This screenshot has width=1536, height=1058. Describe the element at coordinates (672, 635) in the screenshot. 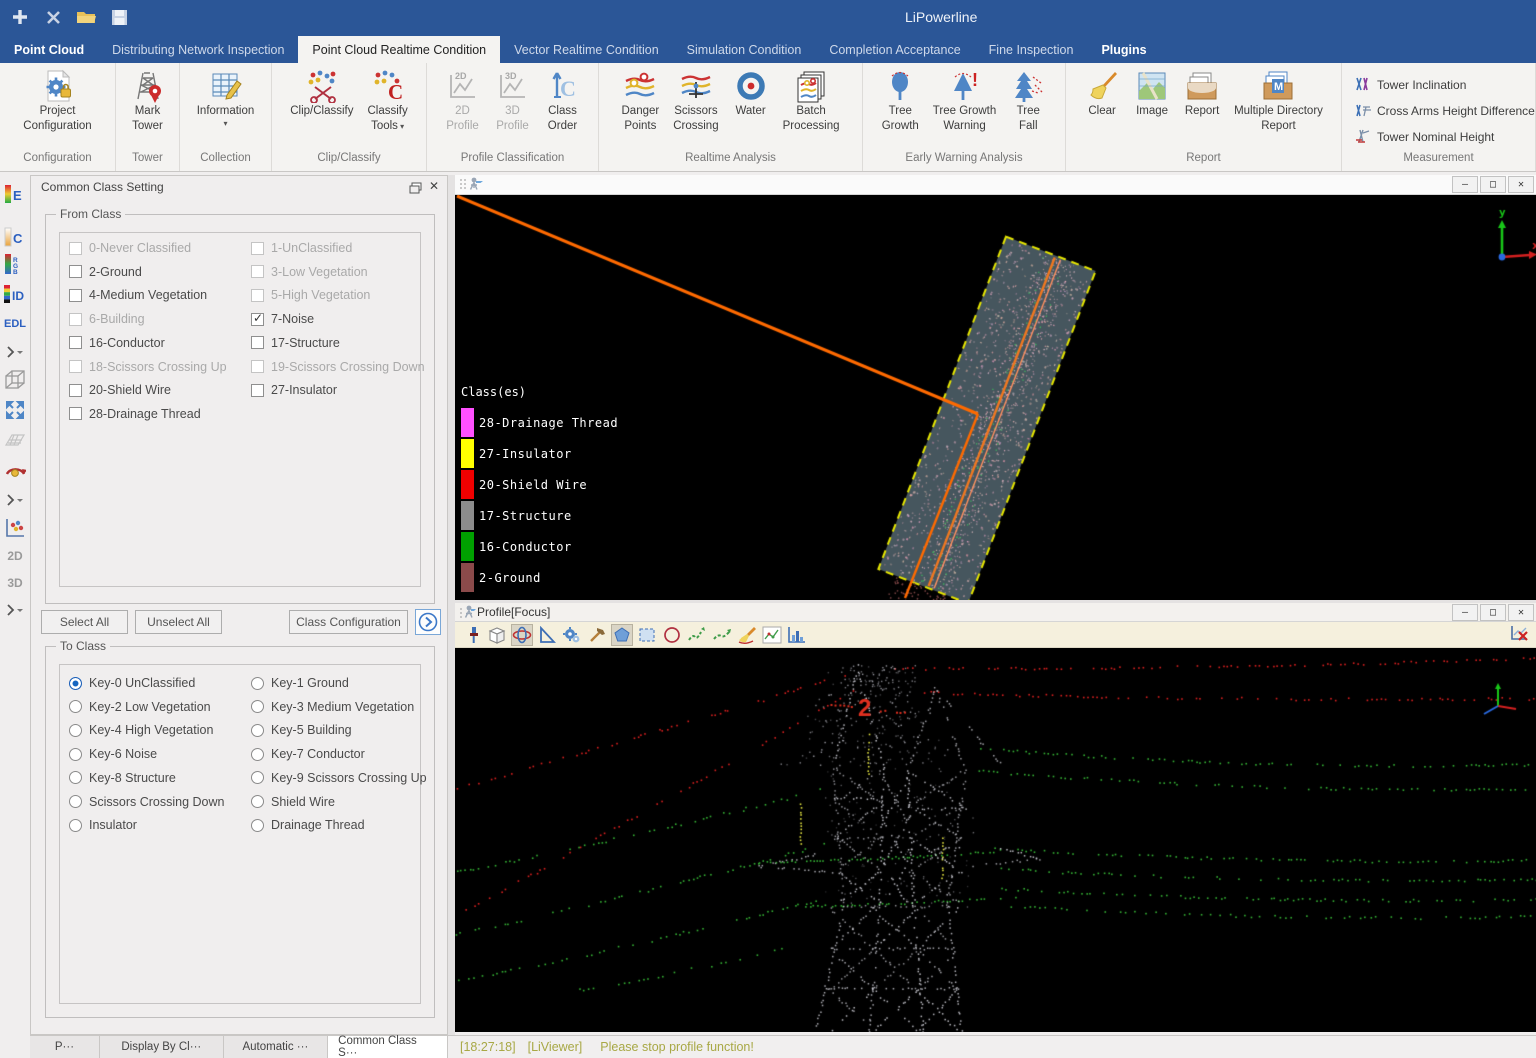

I see `circle-select-icon` at that location.